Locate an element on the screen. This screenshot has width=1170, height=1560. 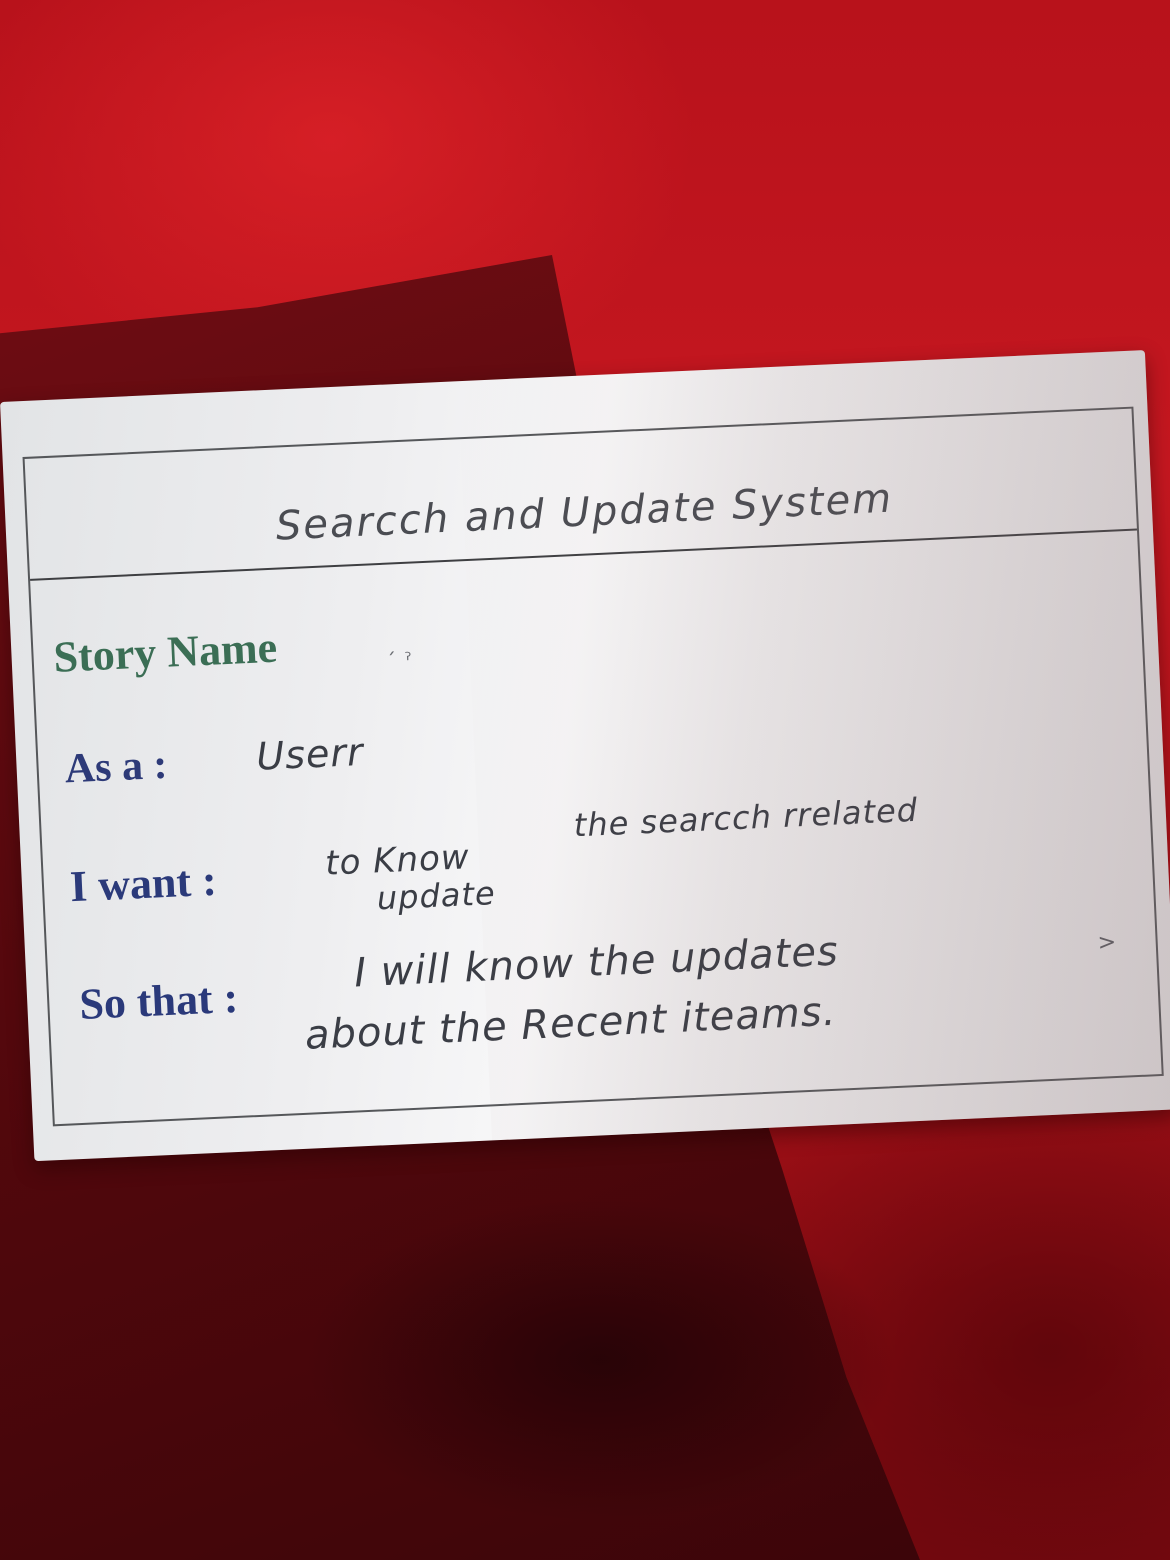
story-name-label: Story Name is located at coordinates (165, 652).